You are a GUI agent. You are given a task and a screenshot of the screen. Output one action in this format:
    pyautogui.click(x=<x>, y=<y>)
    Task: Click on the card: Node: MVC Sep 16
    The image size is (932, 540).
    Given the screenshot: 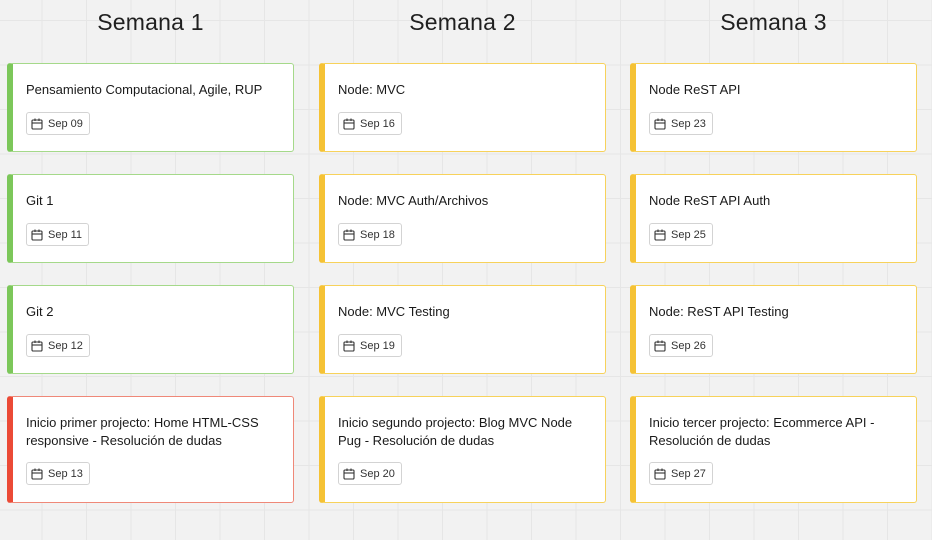 What is the action you would take?
    pyautogui.click(x=462, y=107)
    